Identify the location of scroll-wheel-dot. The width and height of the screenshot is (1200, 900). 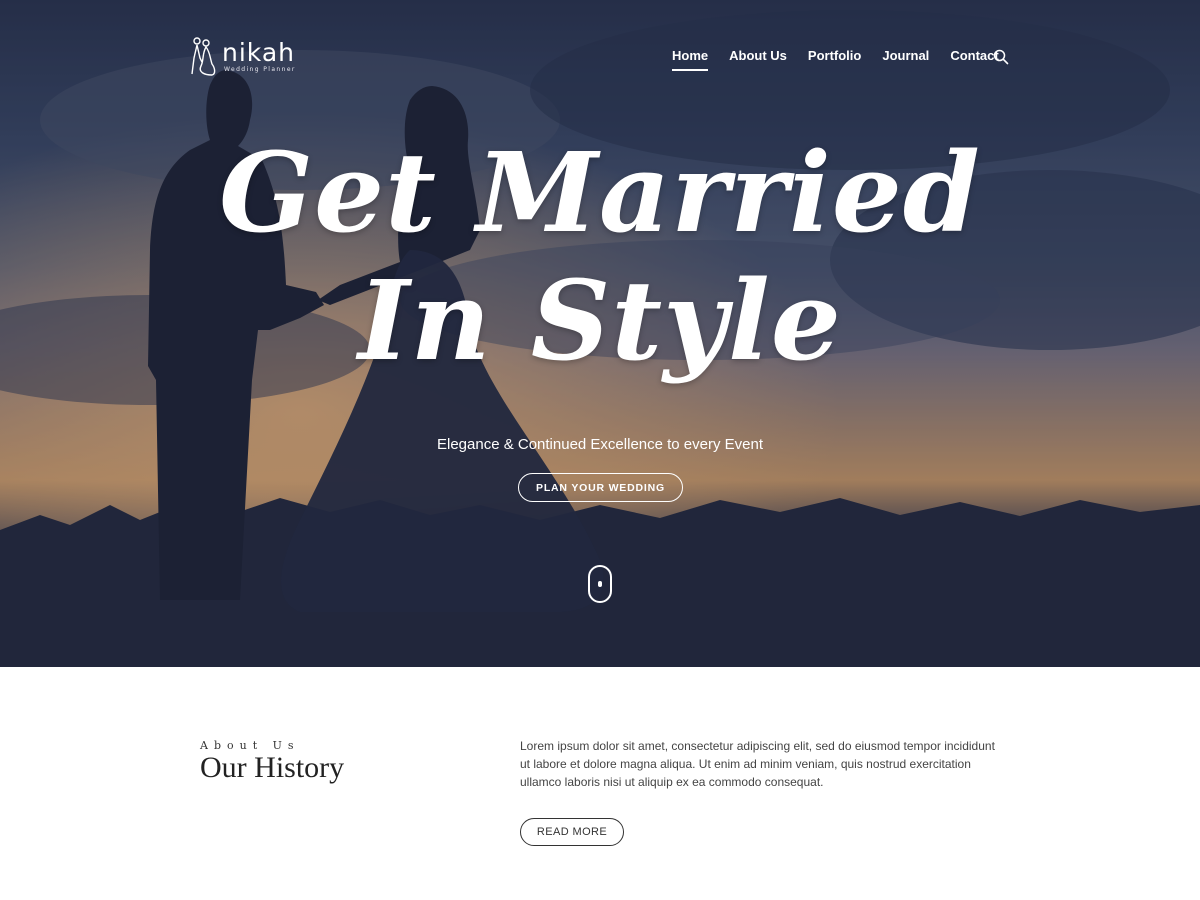
(600, 584).